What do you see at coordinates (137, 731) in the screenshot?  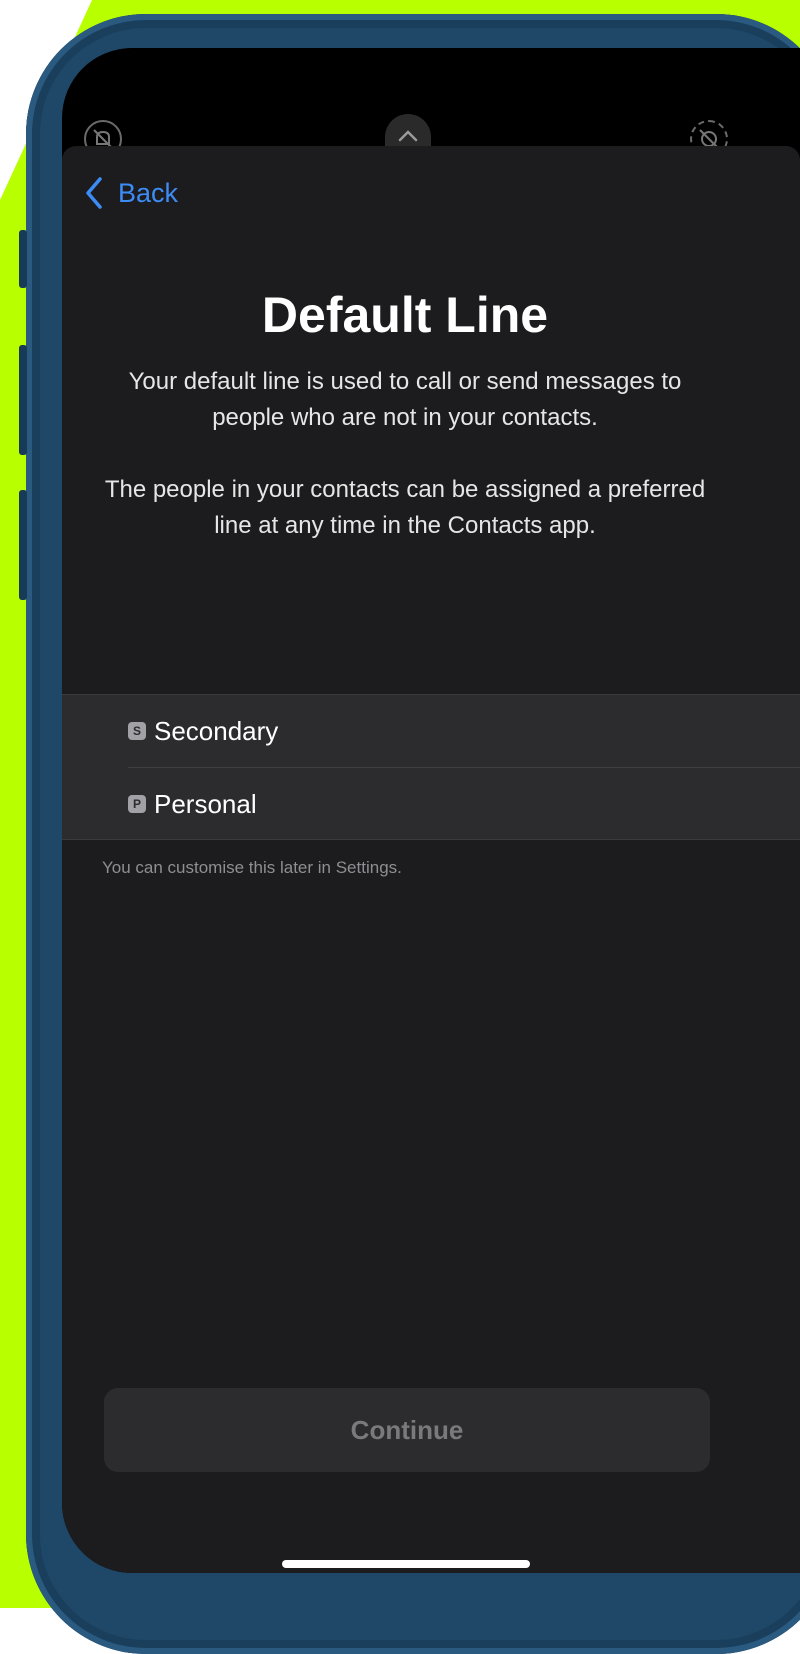 I see `line-badge-s: S` at bounding box center [137, 731].